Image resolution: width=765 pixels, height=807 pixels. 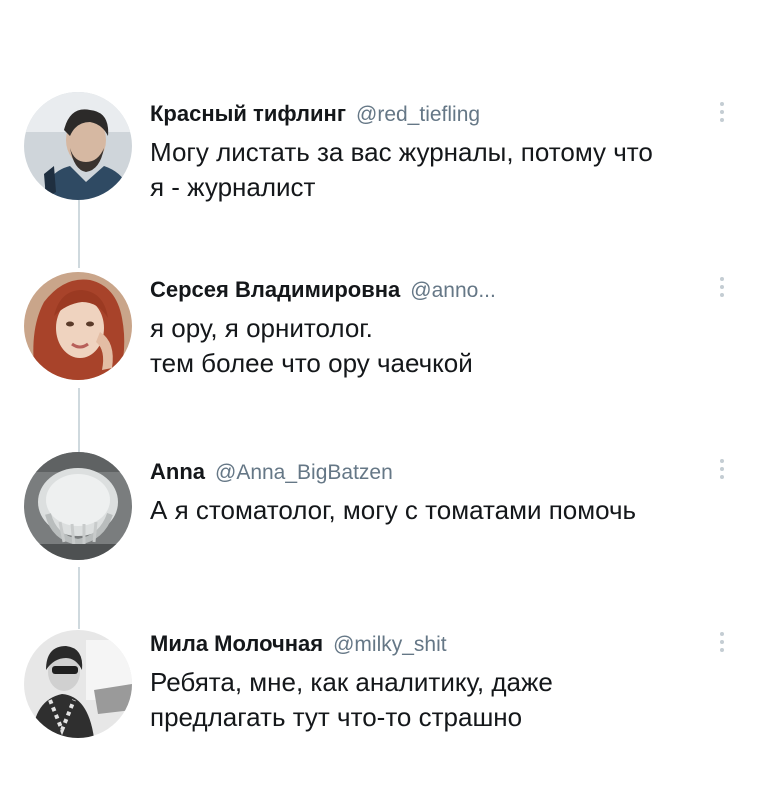 What do you see at coordinates (248, 113) in the screenshot?
I see `author-name: Красный тифлинг` at bounding box center [248, 113].